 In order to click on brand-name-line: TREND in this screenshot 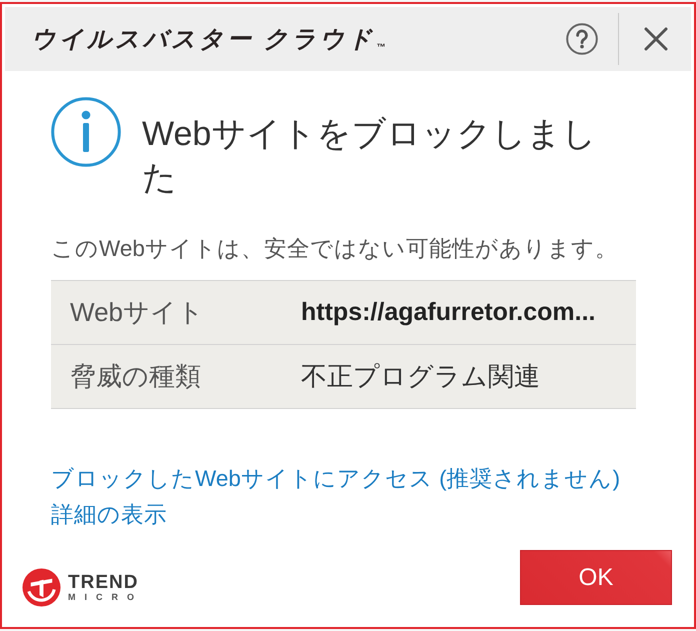, I will do `click(104, 582)`.